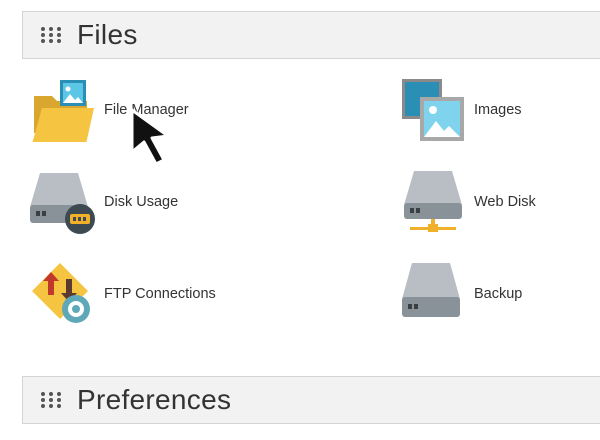 The image size is (600, 440). I want to click on images-icon, so click(433, 110).